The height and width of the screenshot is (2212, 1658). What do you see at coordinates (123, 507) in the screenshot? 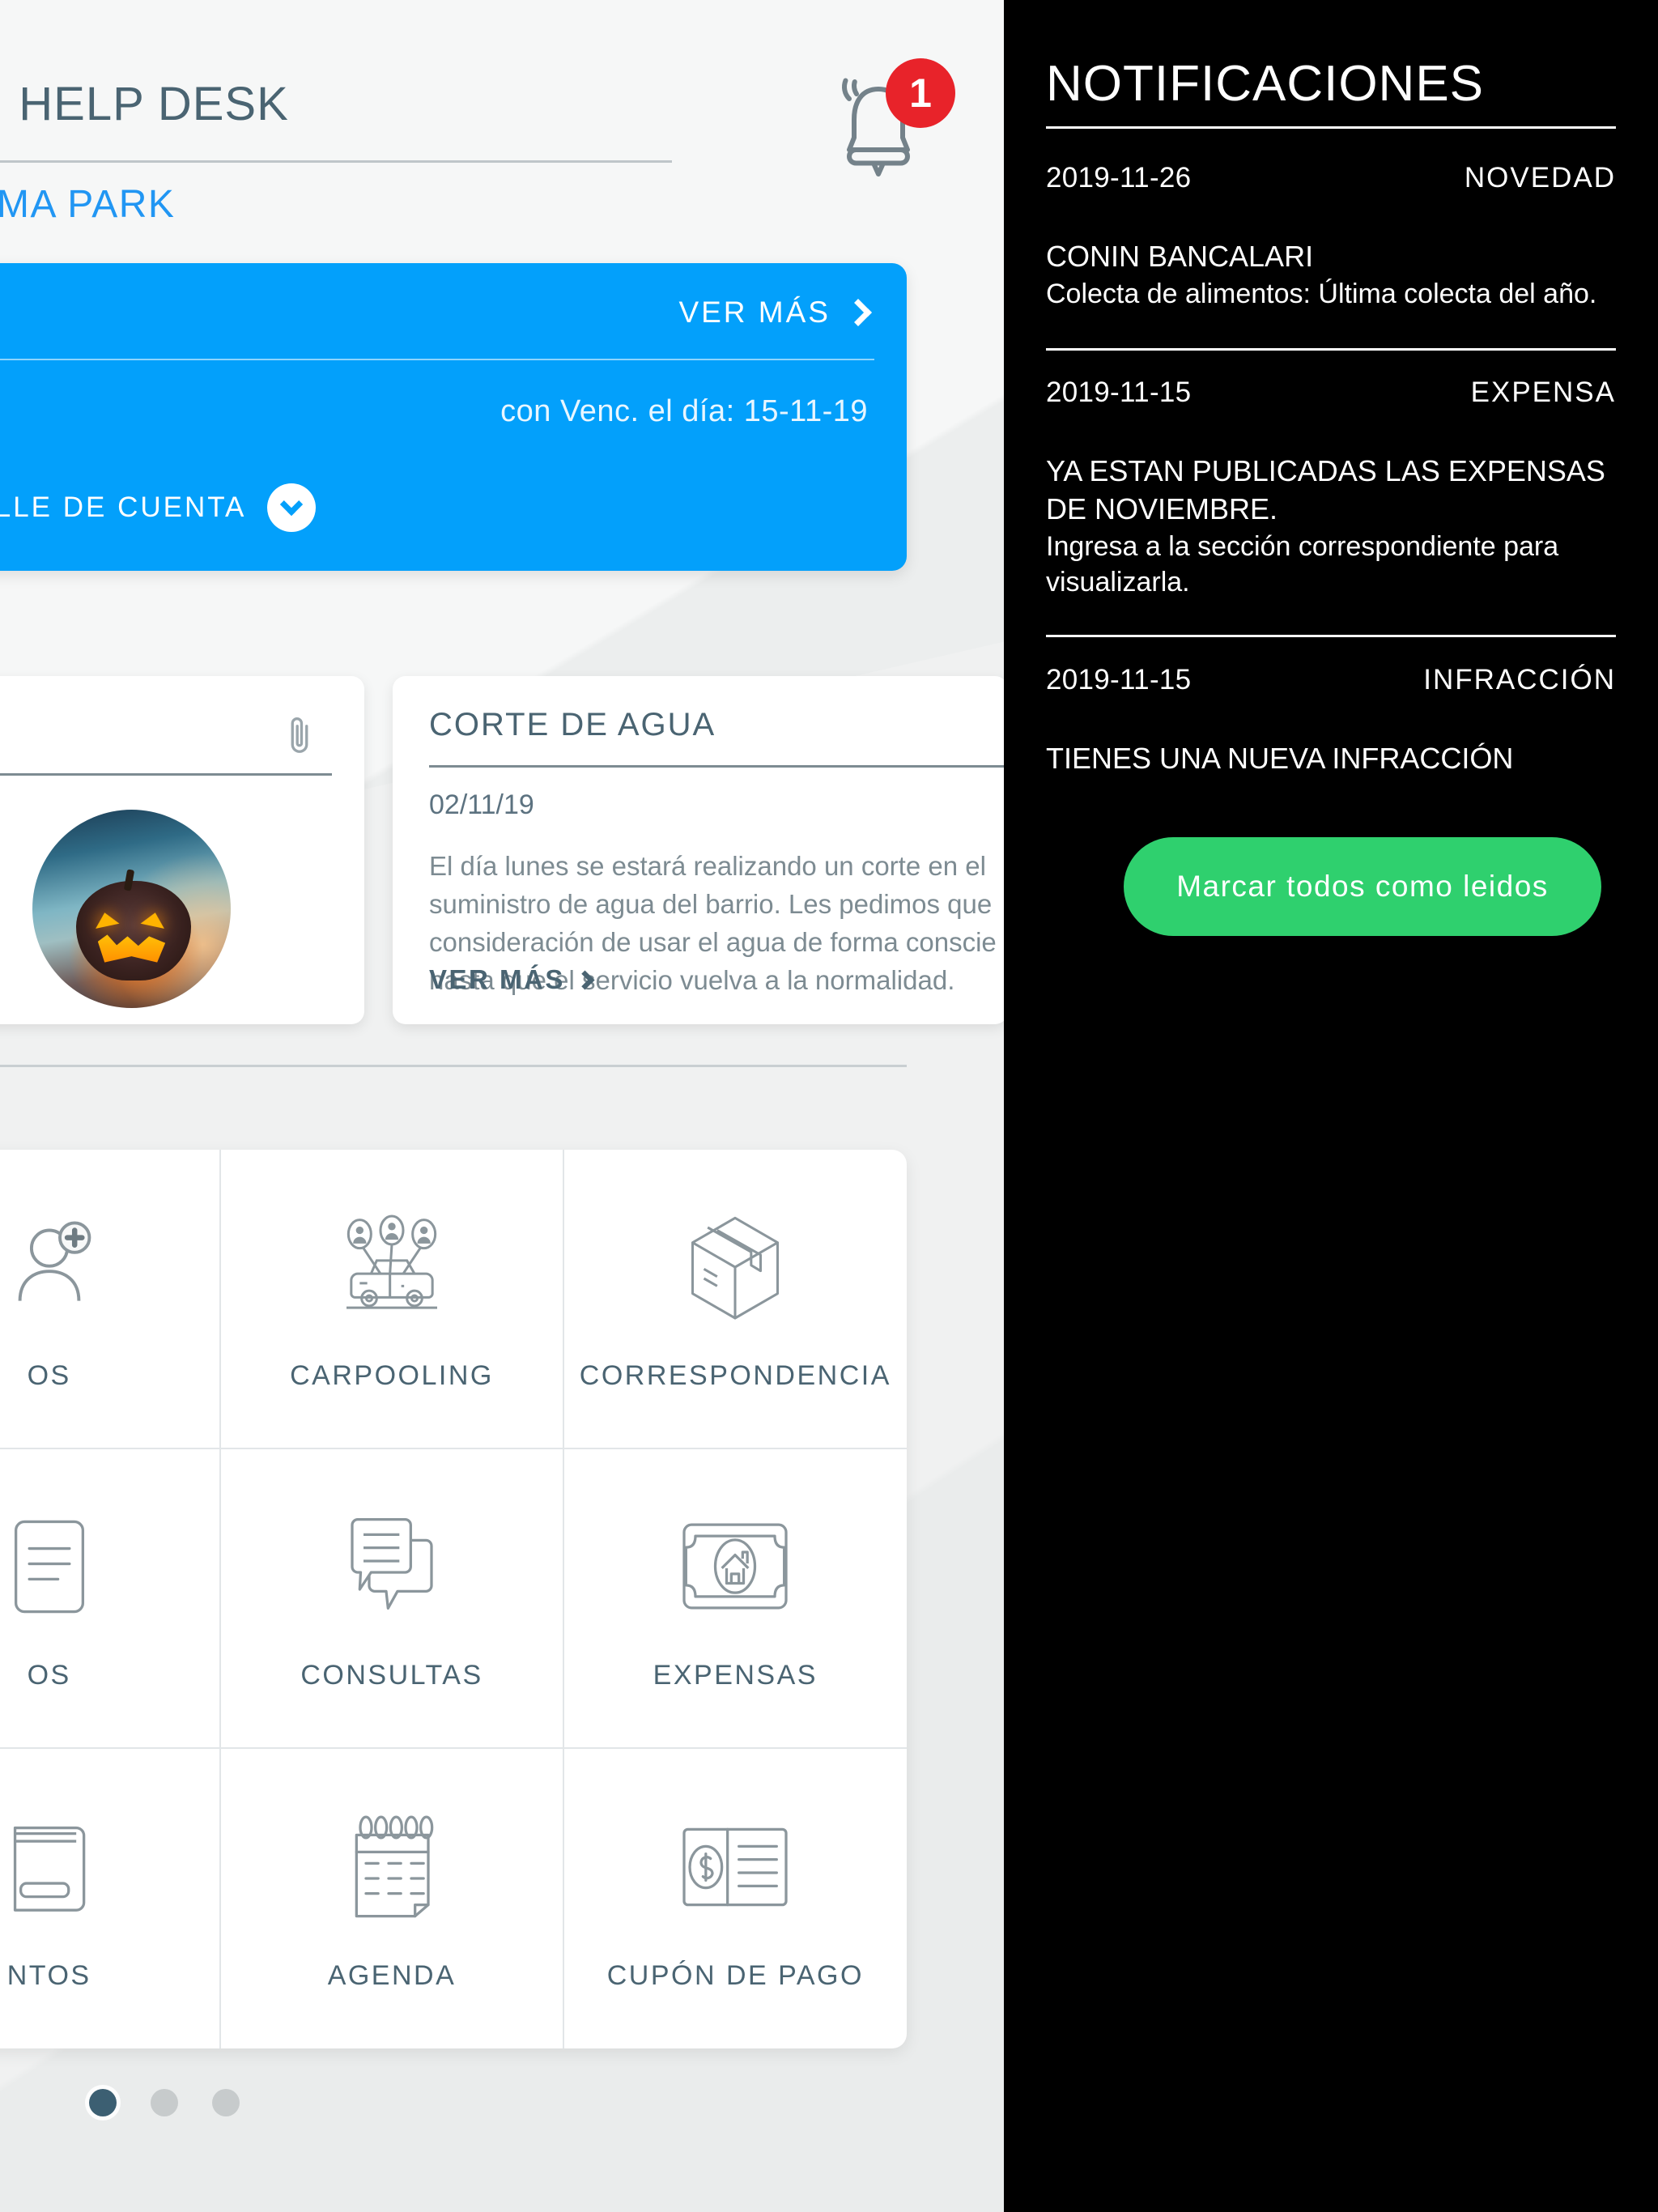
I see `account-detail-label: R DETALLE DE CUENTA` at bounding box center [123, 507].